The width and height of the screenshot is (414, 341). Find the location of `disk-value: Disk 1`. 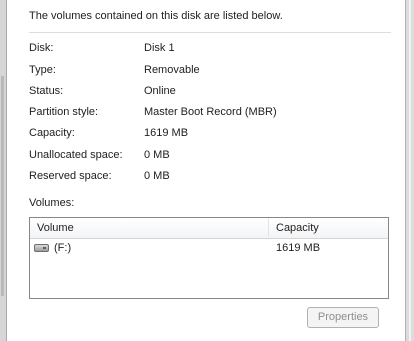

disk-value: Disk 1 is located at coordinates (159, 48).